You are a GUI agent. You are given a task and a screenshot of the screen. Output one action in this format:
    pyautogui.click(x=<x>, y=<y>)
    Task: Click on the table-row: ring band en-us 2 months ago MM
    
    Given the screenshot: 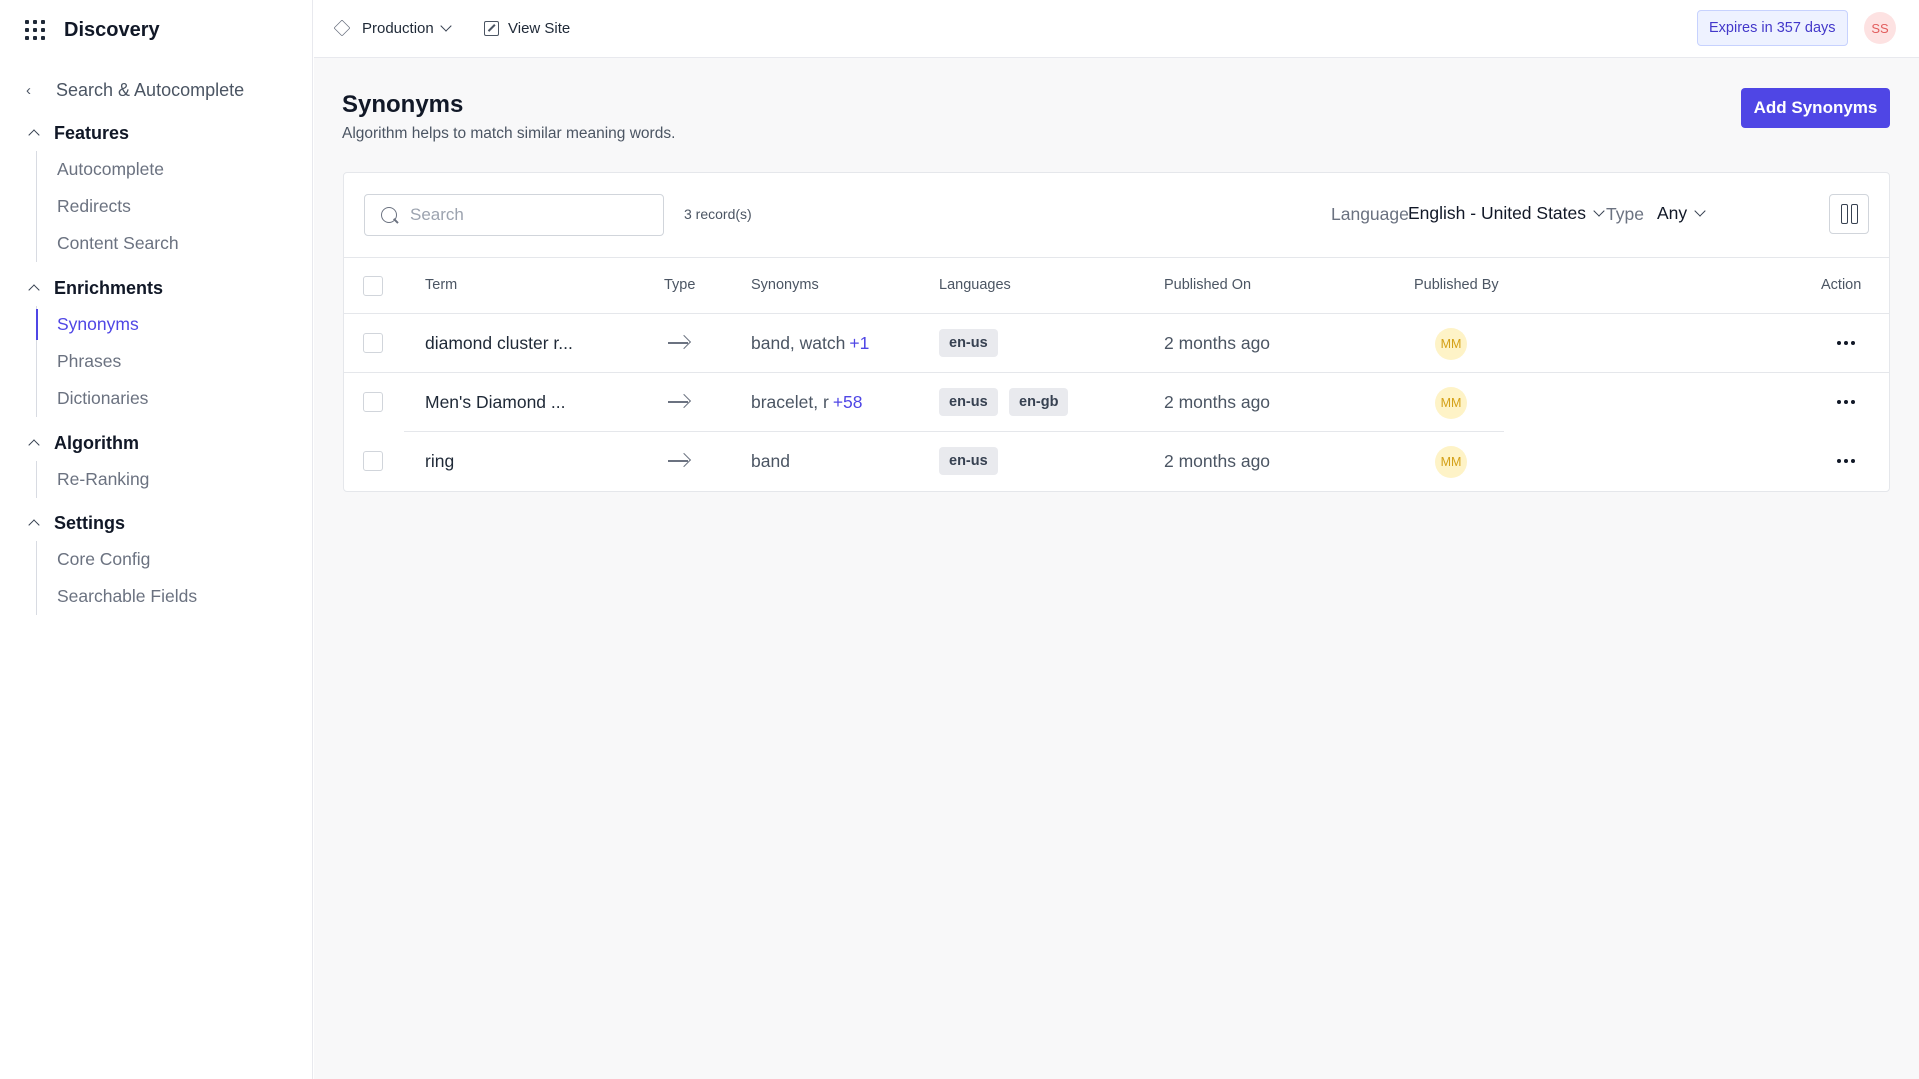 What is the action you would take?
    pyautogui.click(x=1116, y=461)
    